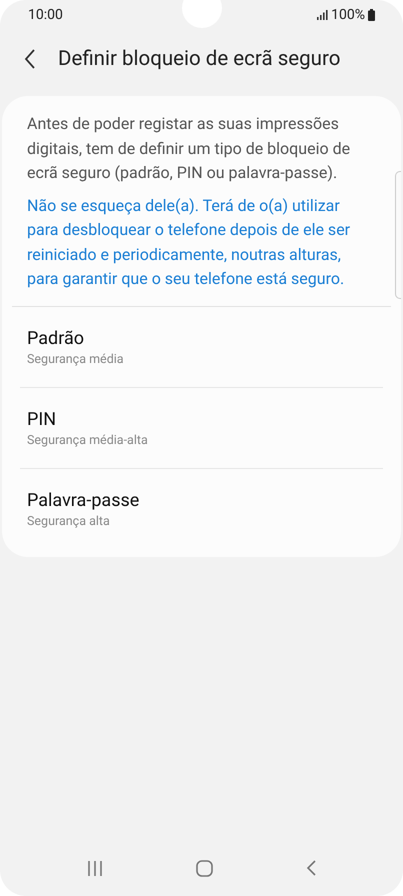  Describe the element at coordinates (45, 15) in the screenshot. I see `clock: 10:00` at that location.